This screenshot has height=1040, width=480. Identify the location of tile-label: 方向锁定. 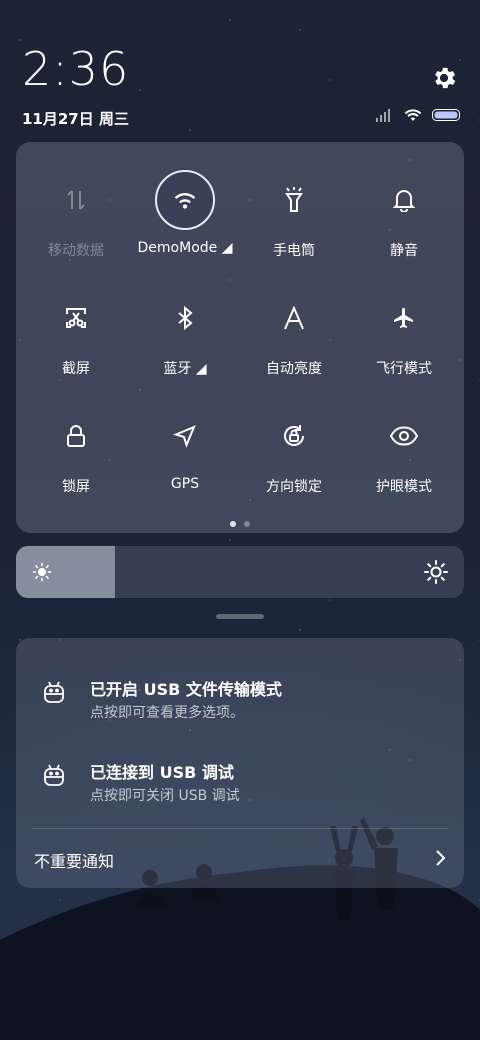
(294, 487).